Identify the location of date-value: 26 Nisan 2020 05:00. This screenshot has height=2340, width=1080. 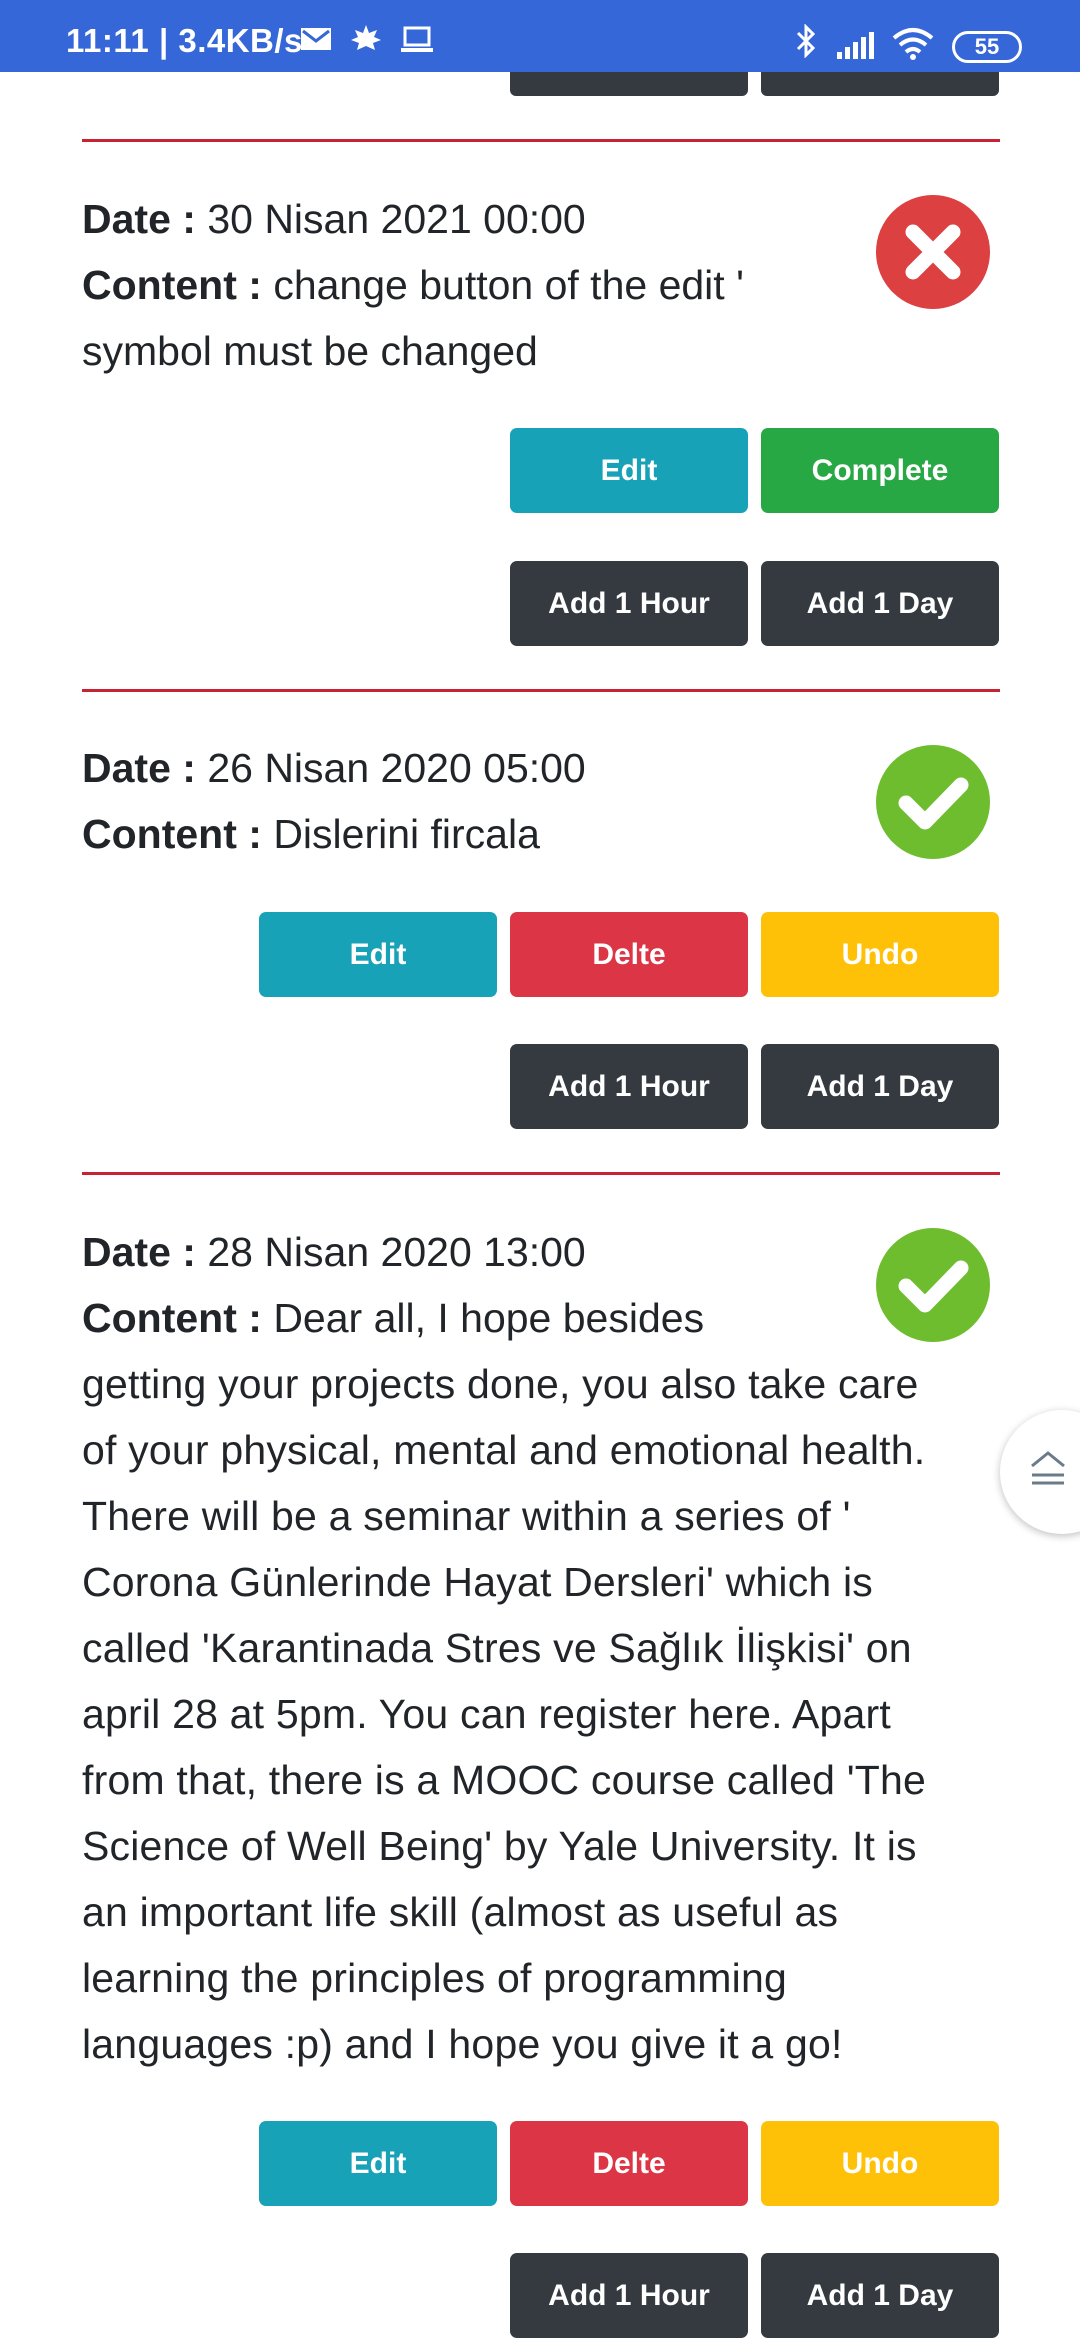
(396, 768).